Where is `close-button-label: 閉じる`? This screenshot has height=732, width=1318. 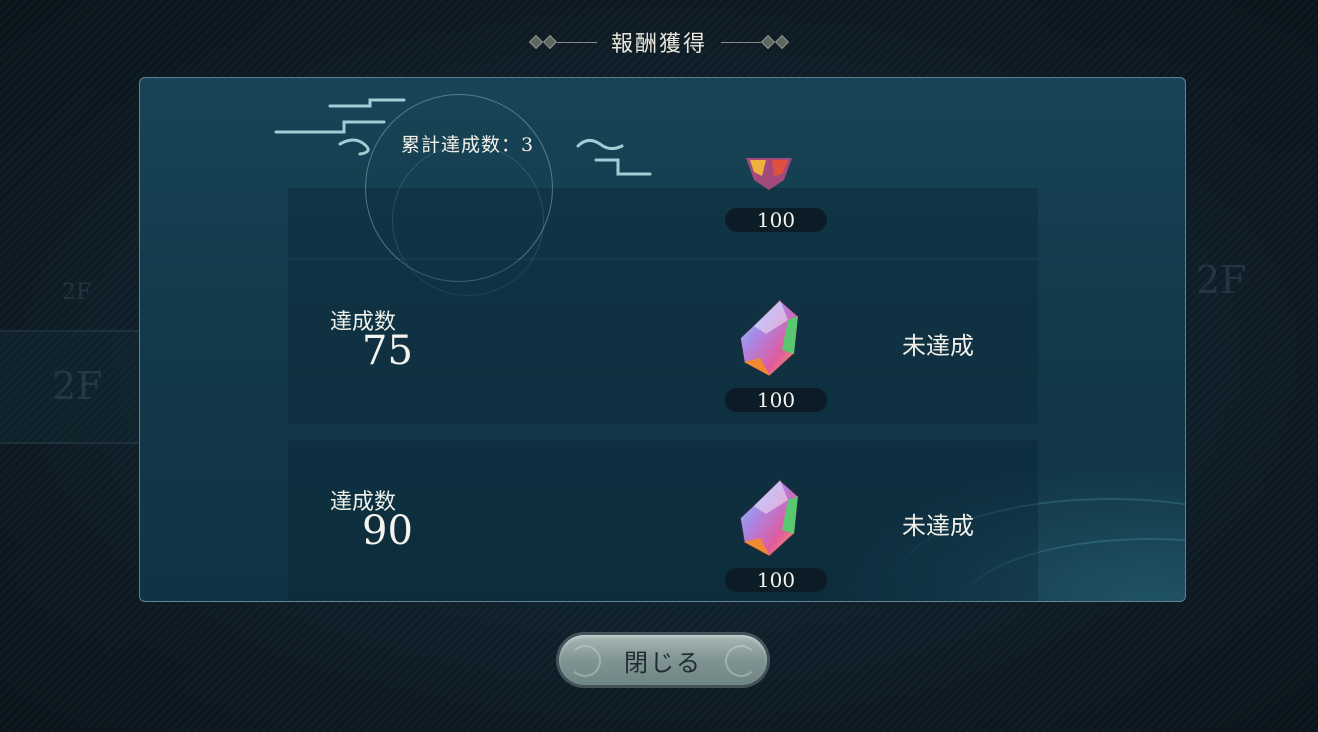
close-button-label: 閉じる is located at coordinates (663, 662).